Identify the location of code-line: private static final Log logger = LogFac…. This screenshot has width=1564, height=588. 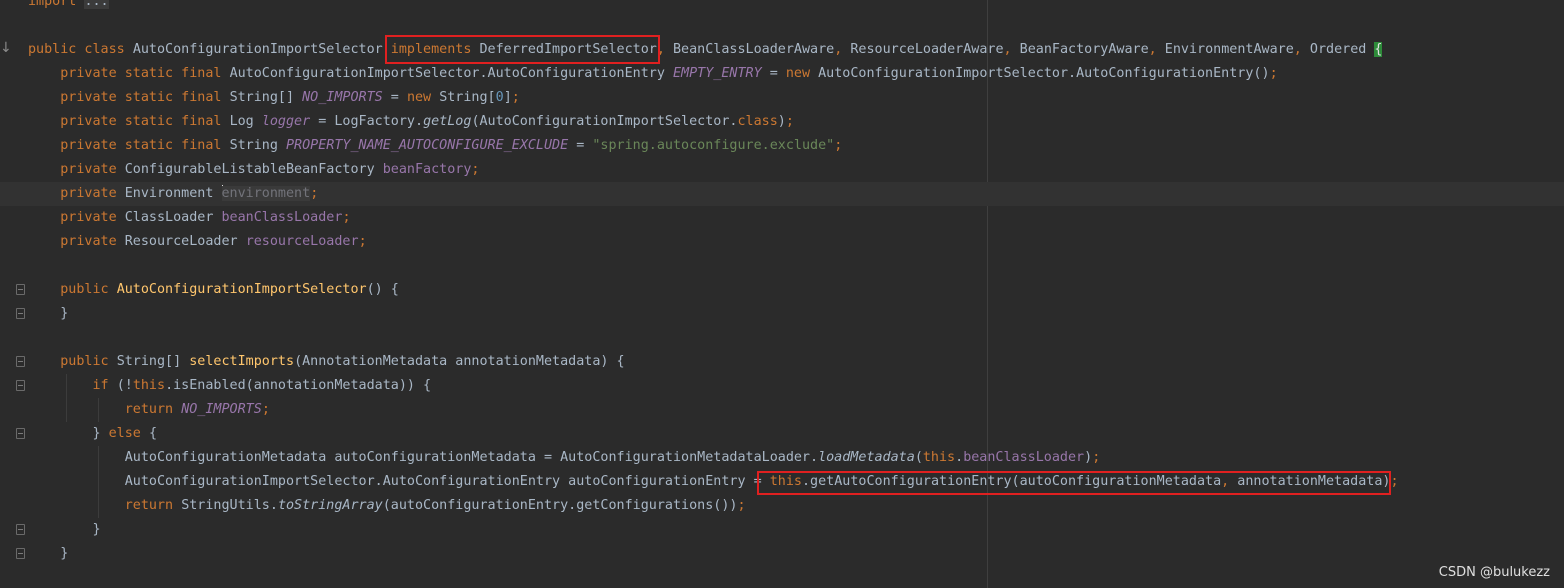
(411, 122).